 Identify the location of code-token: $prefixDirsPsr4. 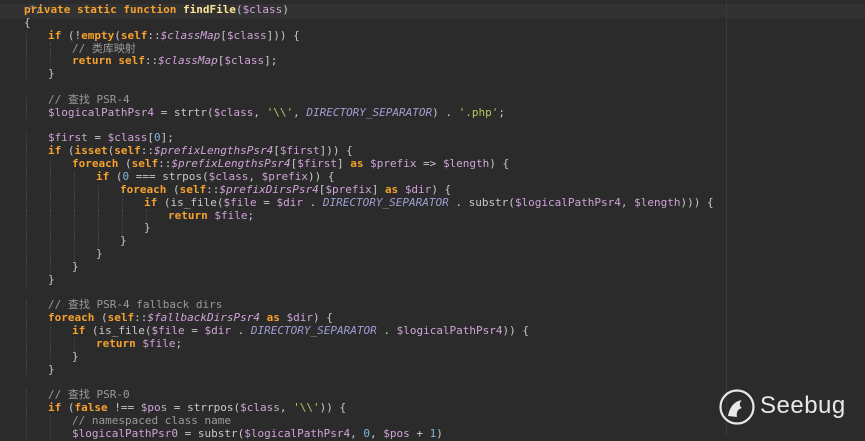
(269, 189).